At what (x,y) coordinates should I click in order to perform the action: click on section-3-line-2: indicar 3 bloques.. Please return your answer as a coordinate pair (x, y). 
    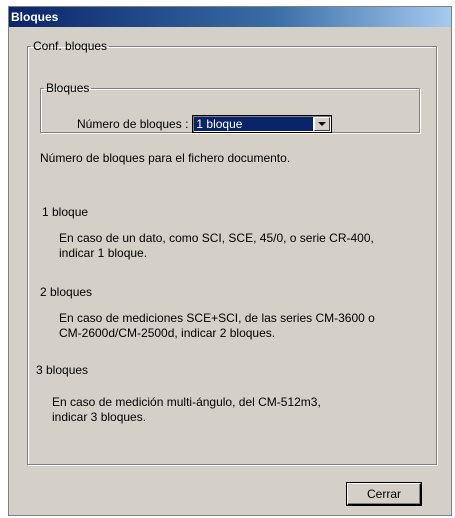
    Looking at the image, I should click on (99, 417).